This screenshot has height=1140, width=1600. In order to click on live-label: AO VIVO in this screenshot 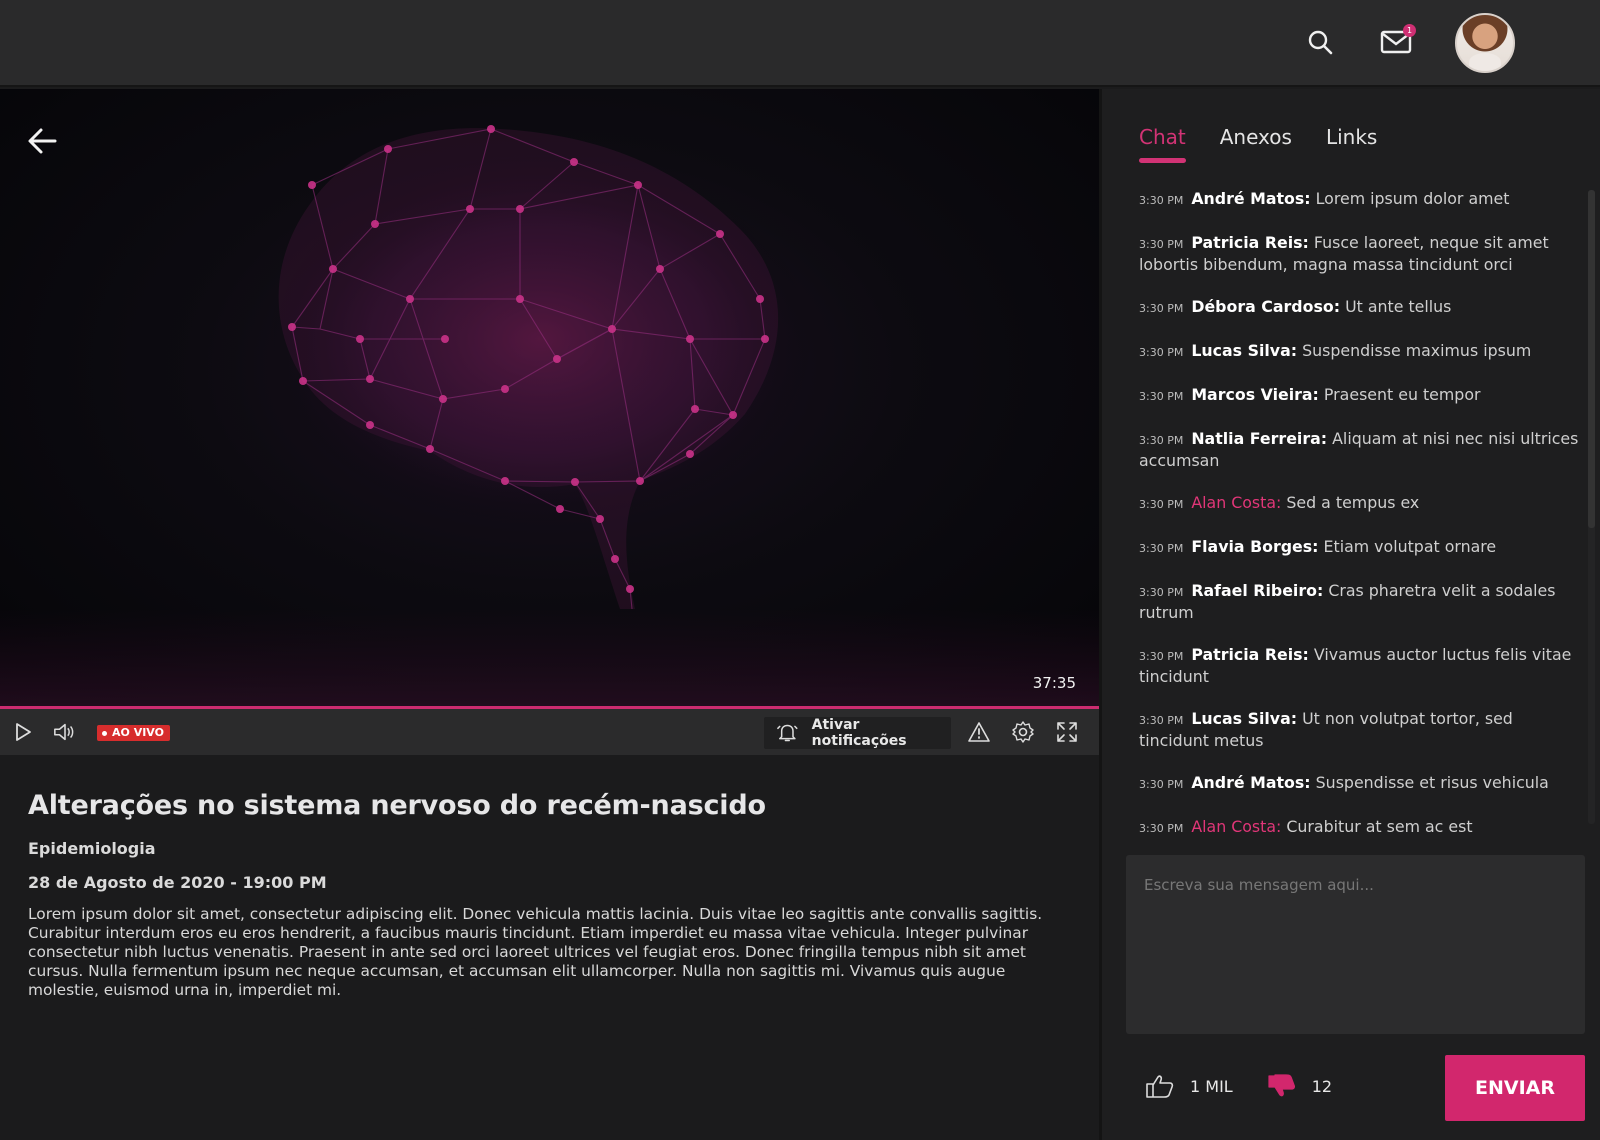, I will do `click(138, 732)`.